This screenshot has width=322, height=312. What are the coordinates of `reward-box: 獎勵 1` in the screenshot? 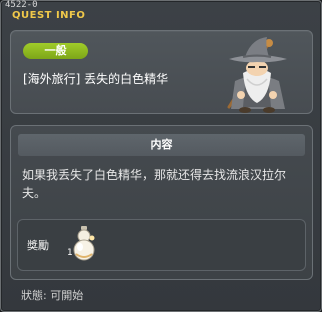 It's located at (161, 245).